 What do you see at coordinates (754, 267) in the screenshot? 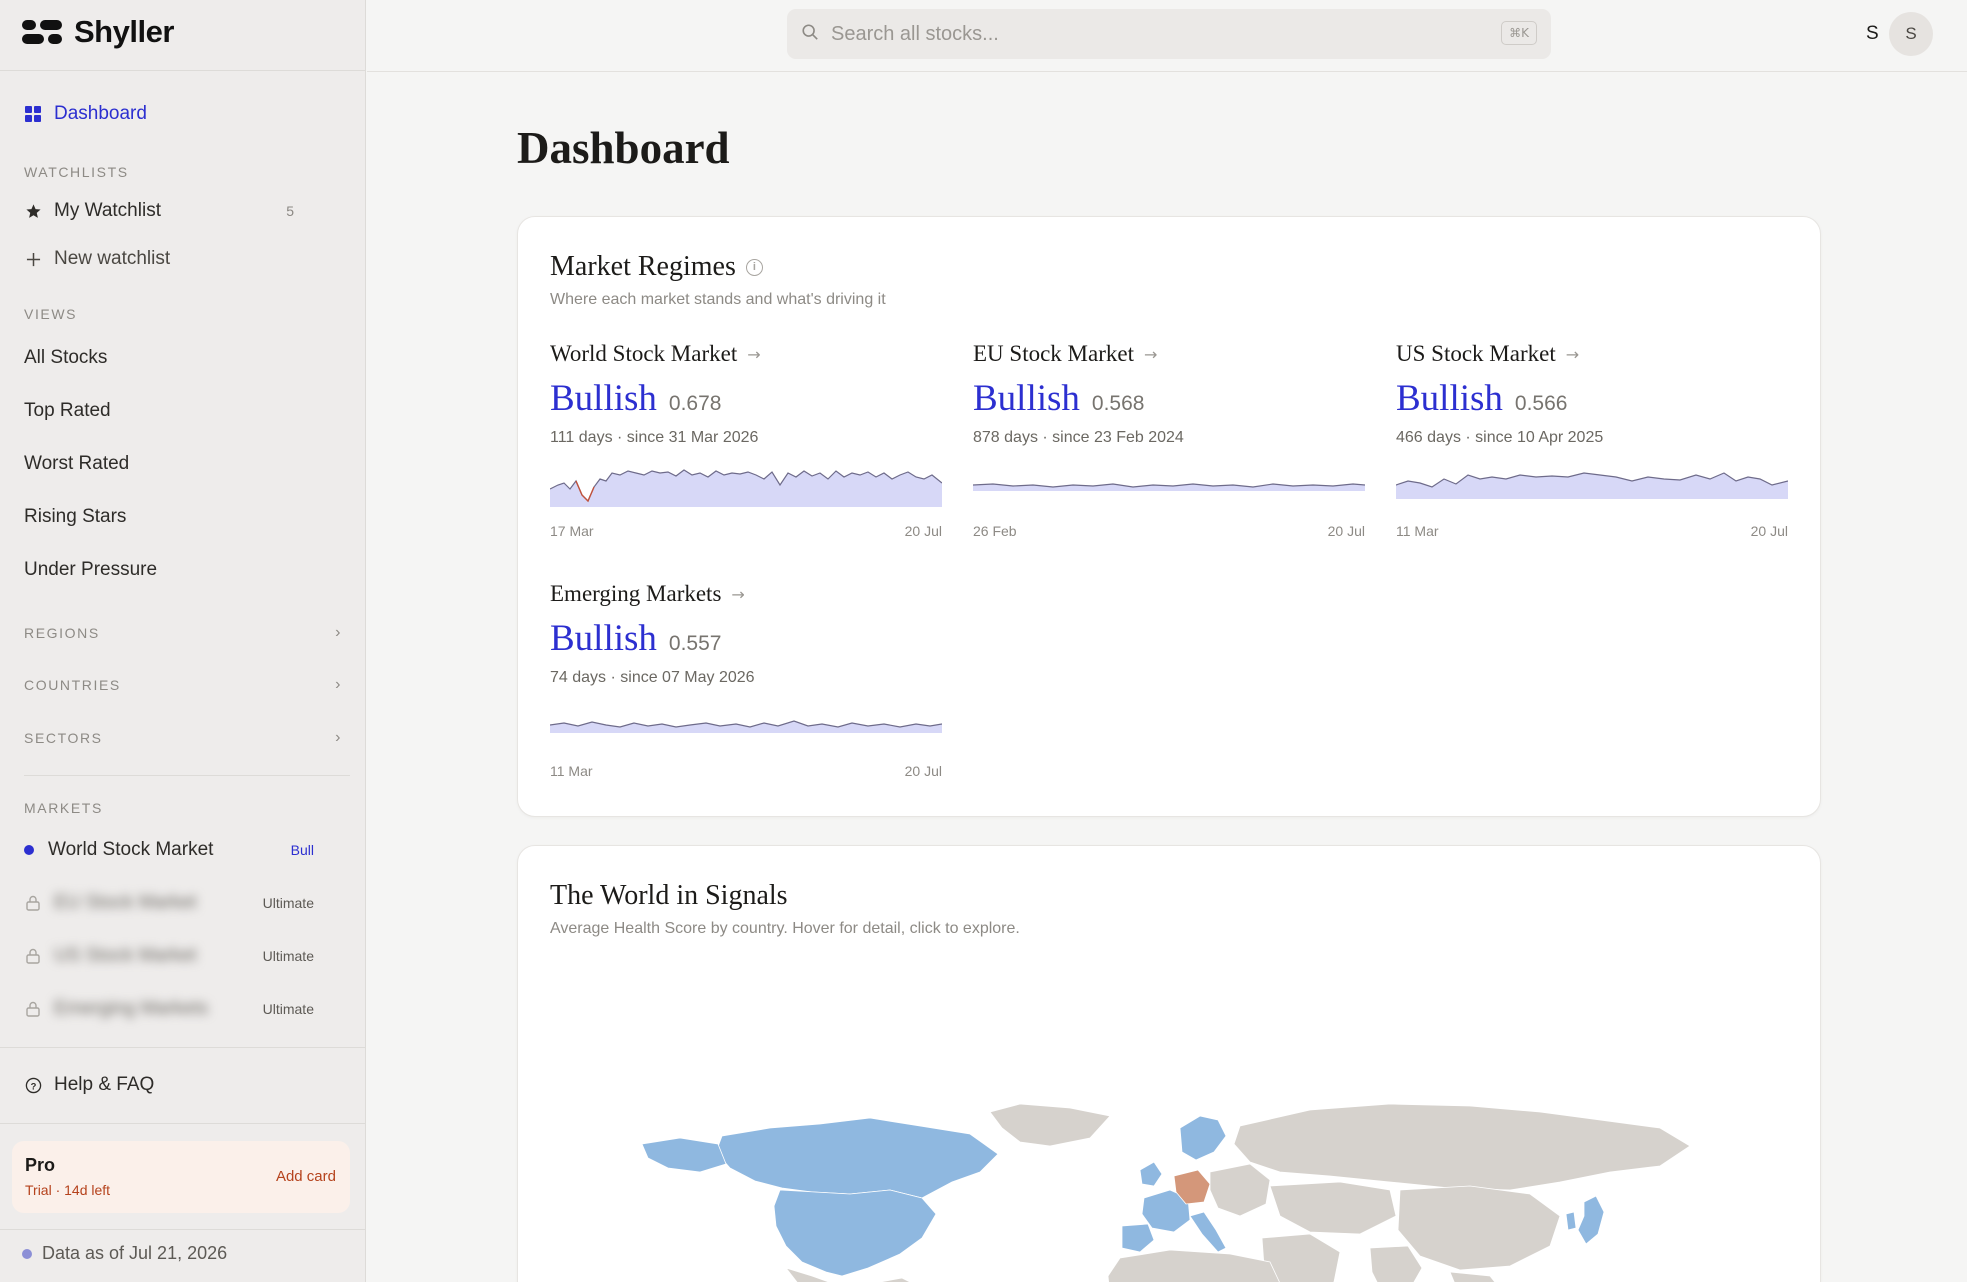
I see `info-icon: i` at bounding box center [754, 267].